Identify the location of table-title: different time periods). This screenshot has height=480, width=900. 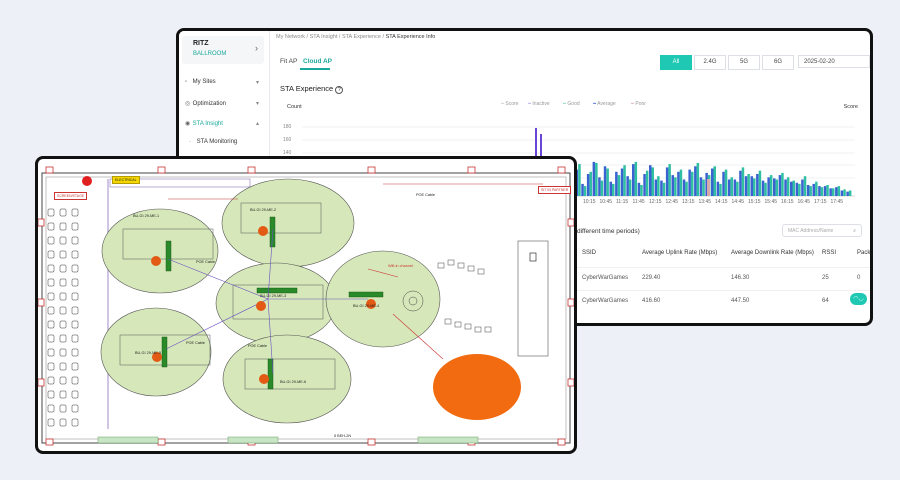
(608, 231).